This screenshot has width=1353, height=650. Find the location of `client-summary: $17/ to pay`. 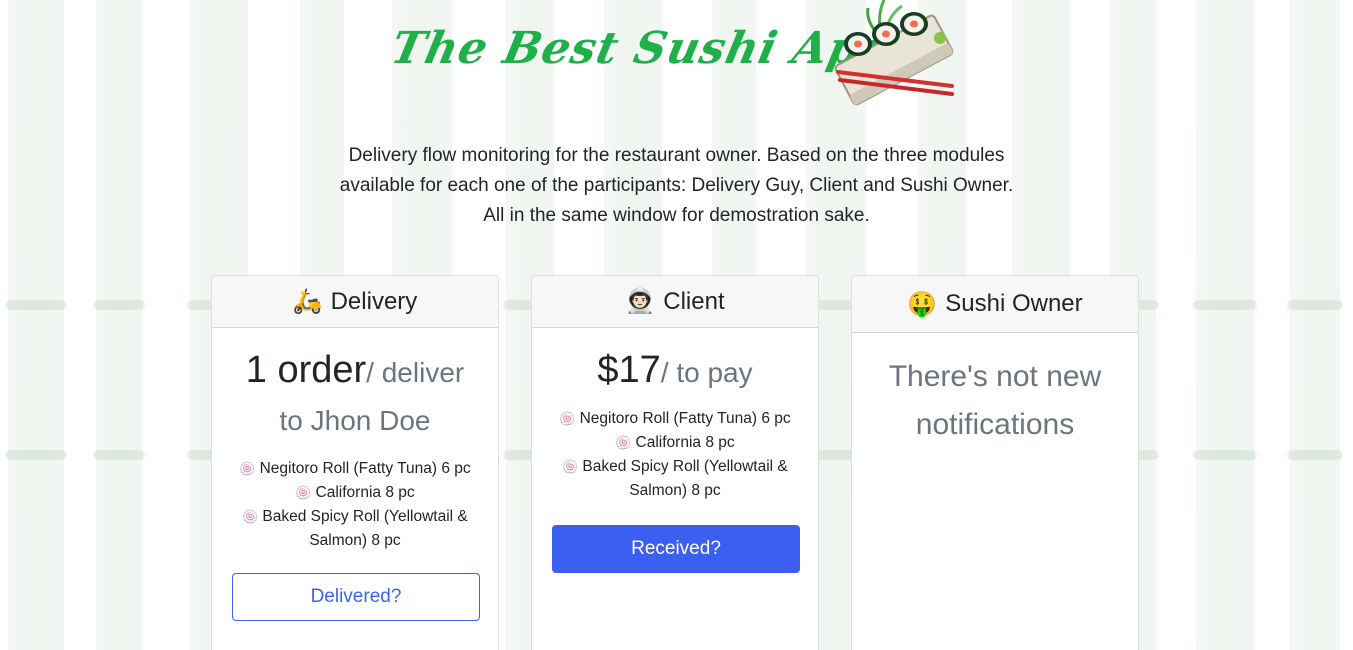

client-summary: $17/ to pay is located at coordinates (675, 371).